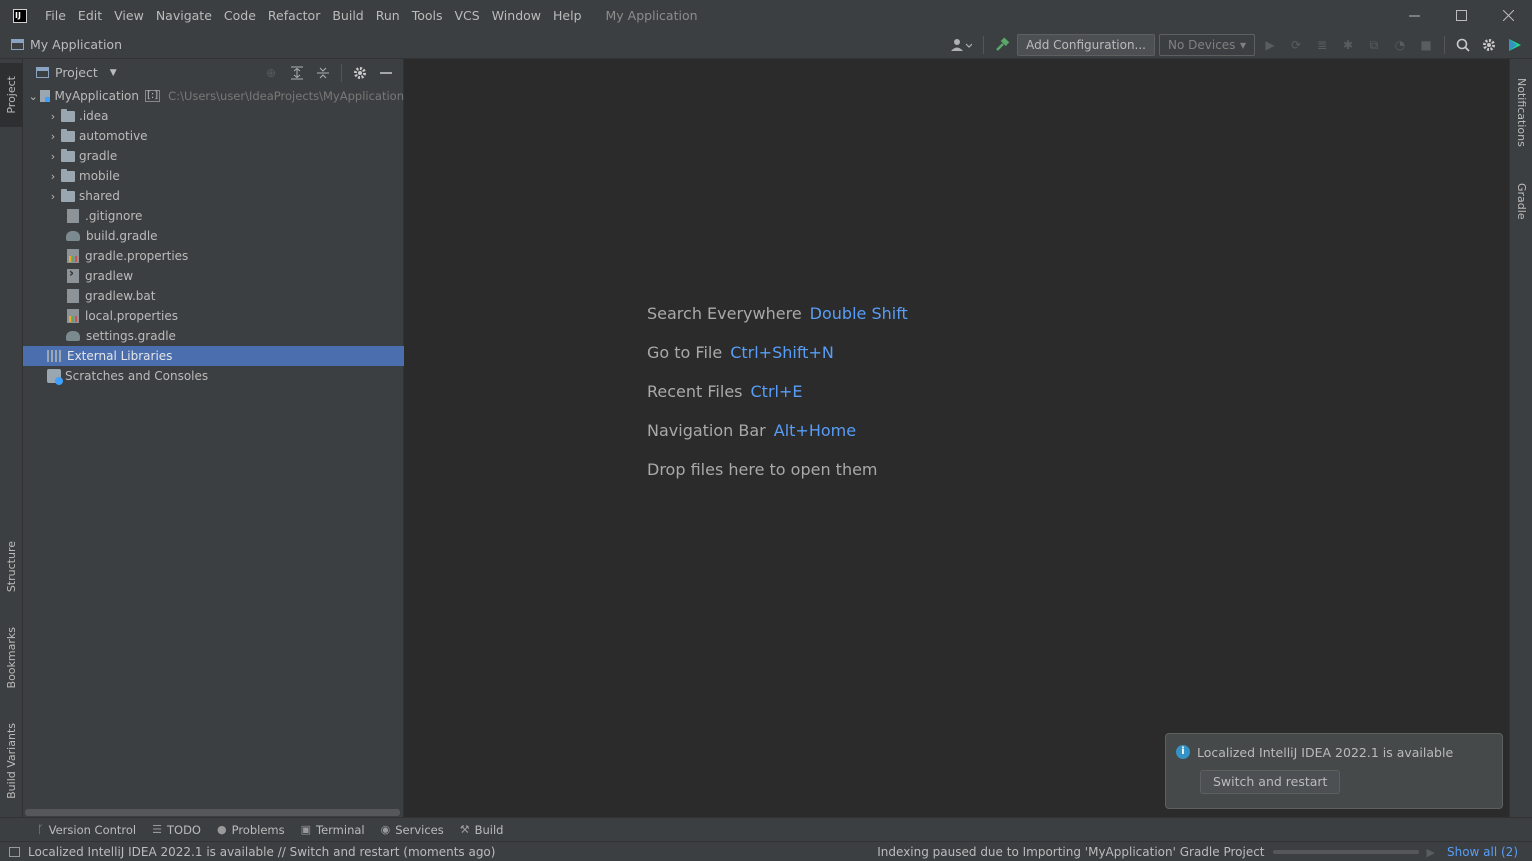 Image resolution: width=1532 pixels, height=861 pixels. What do you see at coordinates (1002, 45) in the screenshot?
I see `build-hammer-icon` at bounding box center [1002, 45].